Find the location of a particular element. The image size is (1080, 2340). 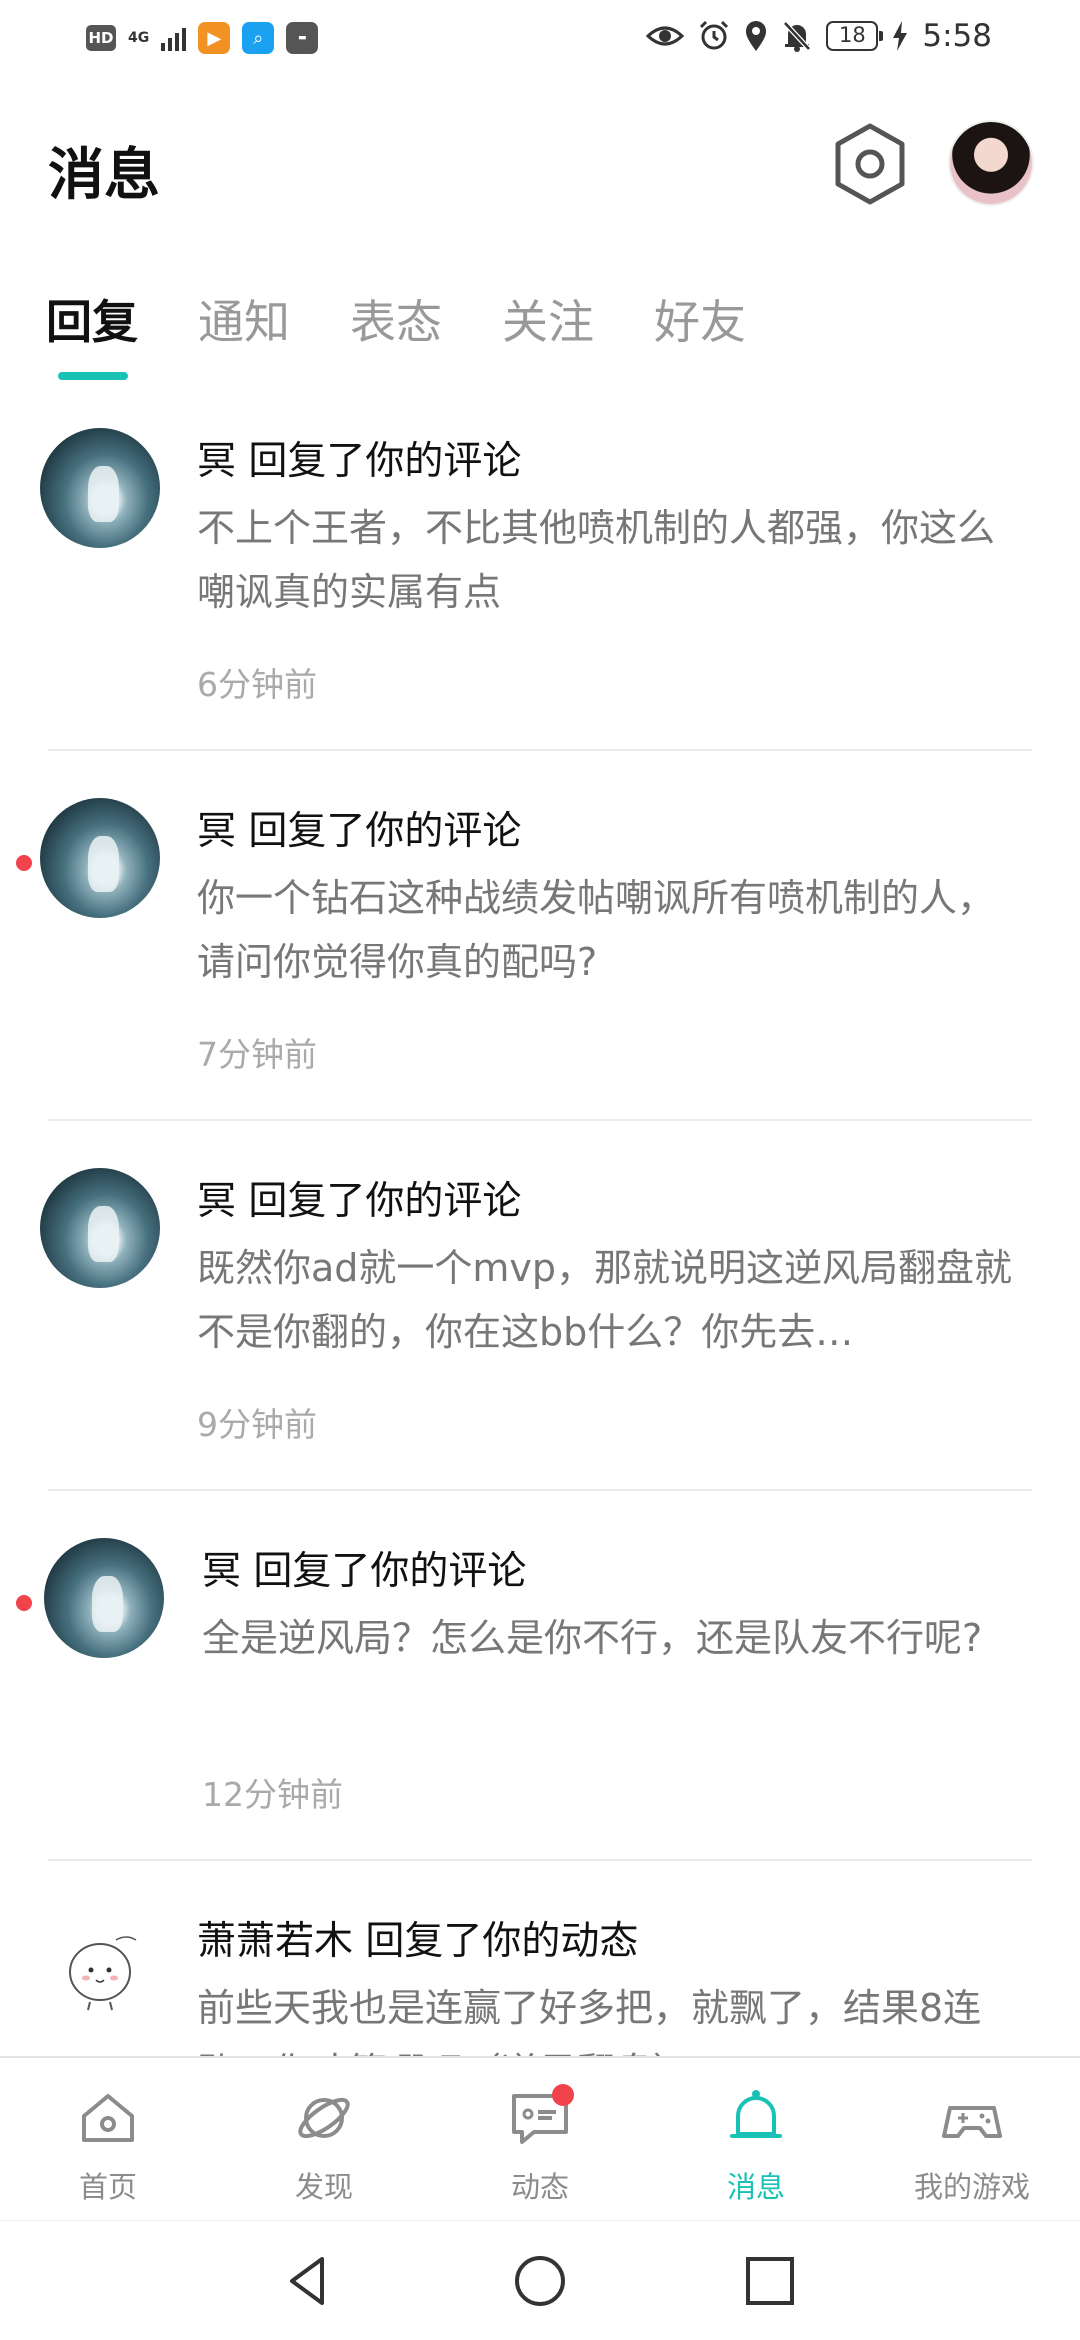

status-bar: HD 4G ▶ ⌕ ▬ 18 5:58 is located at coordinates (540, 42).